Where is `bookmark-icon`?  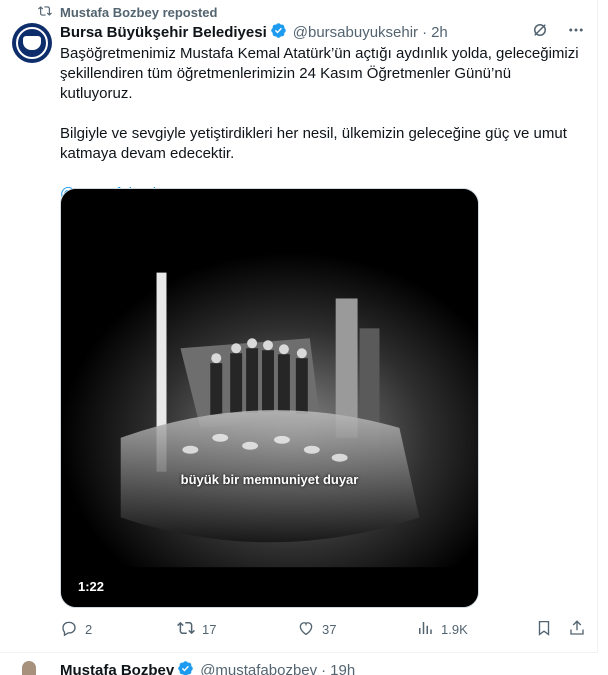
bookmark-icon is located at coordinates (544, 629).